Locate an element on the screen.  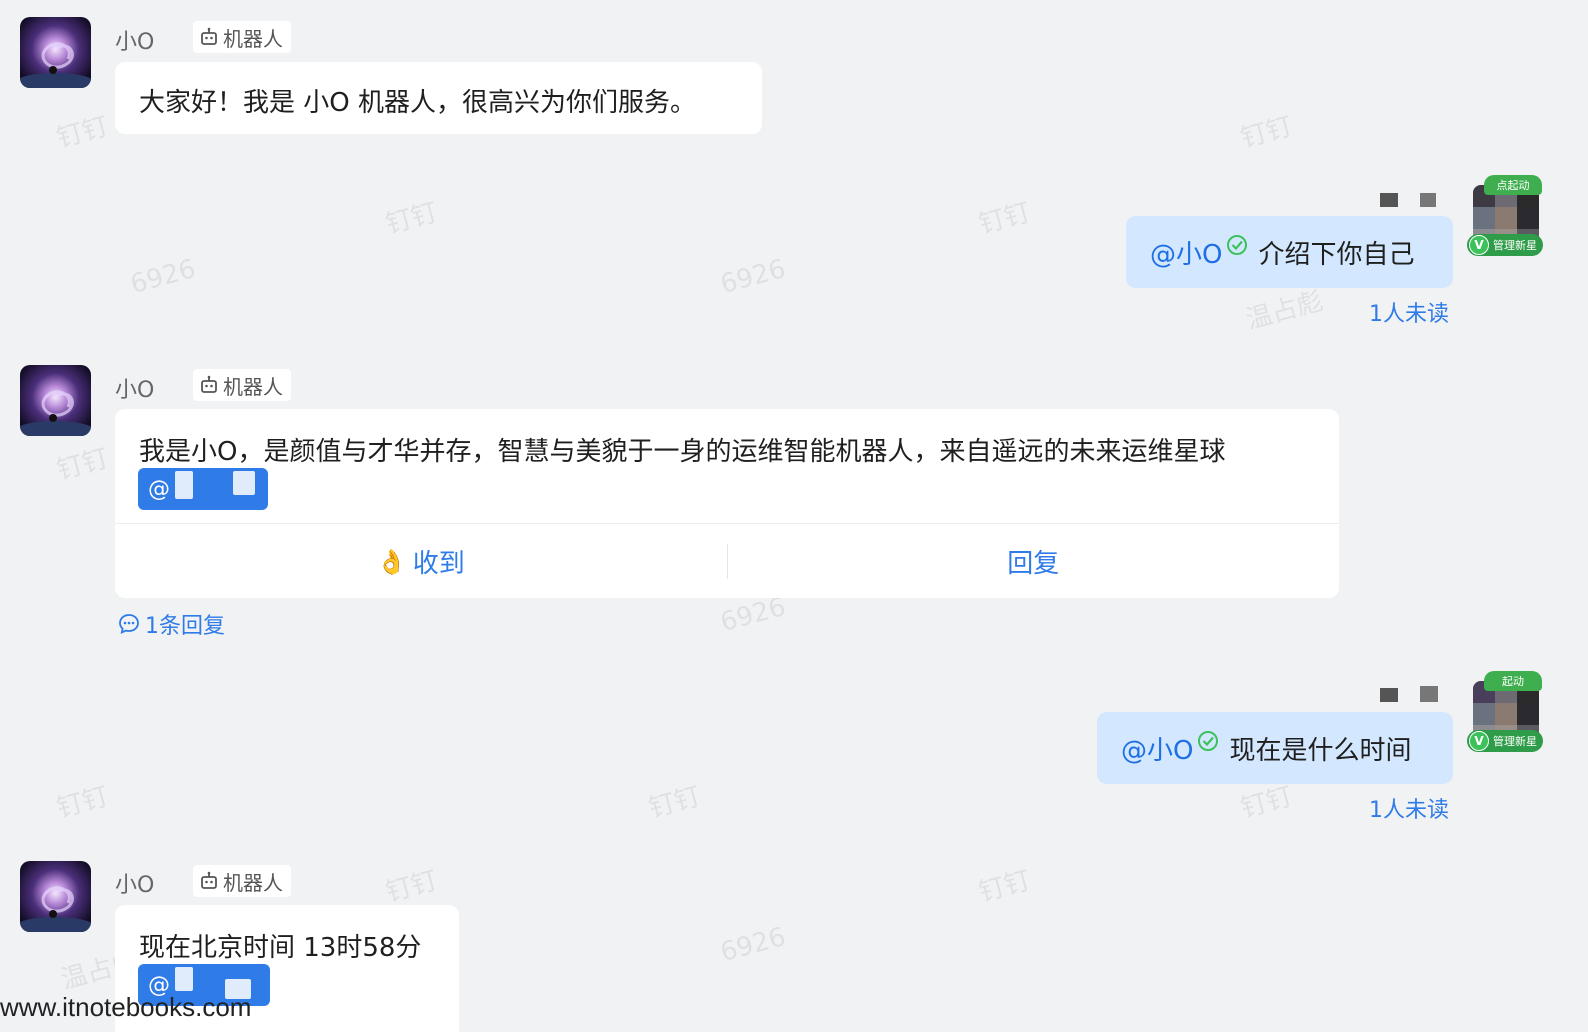
my-message-bubble: @小O 介绍下你自己 is located at coordinates (1289, 252).